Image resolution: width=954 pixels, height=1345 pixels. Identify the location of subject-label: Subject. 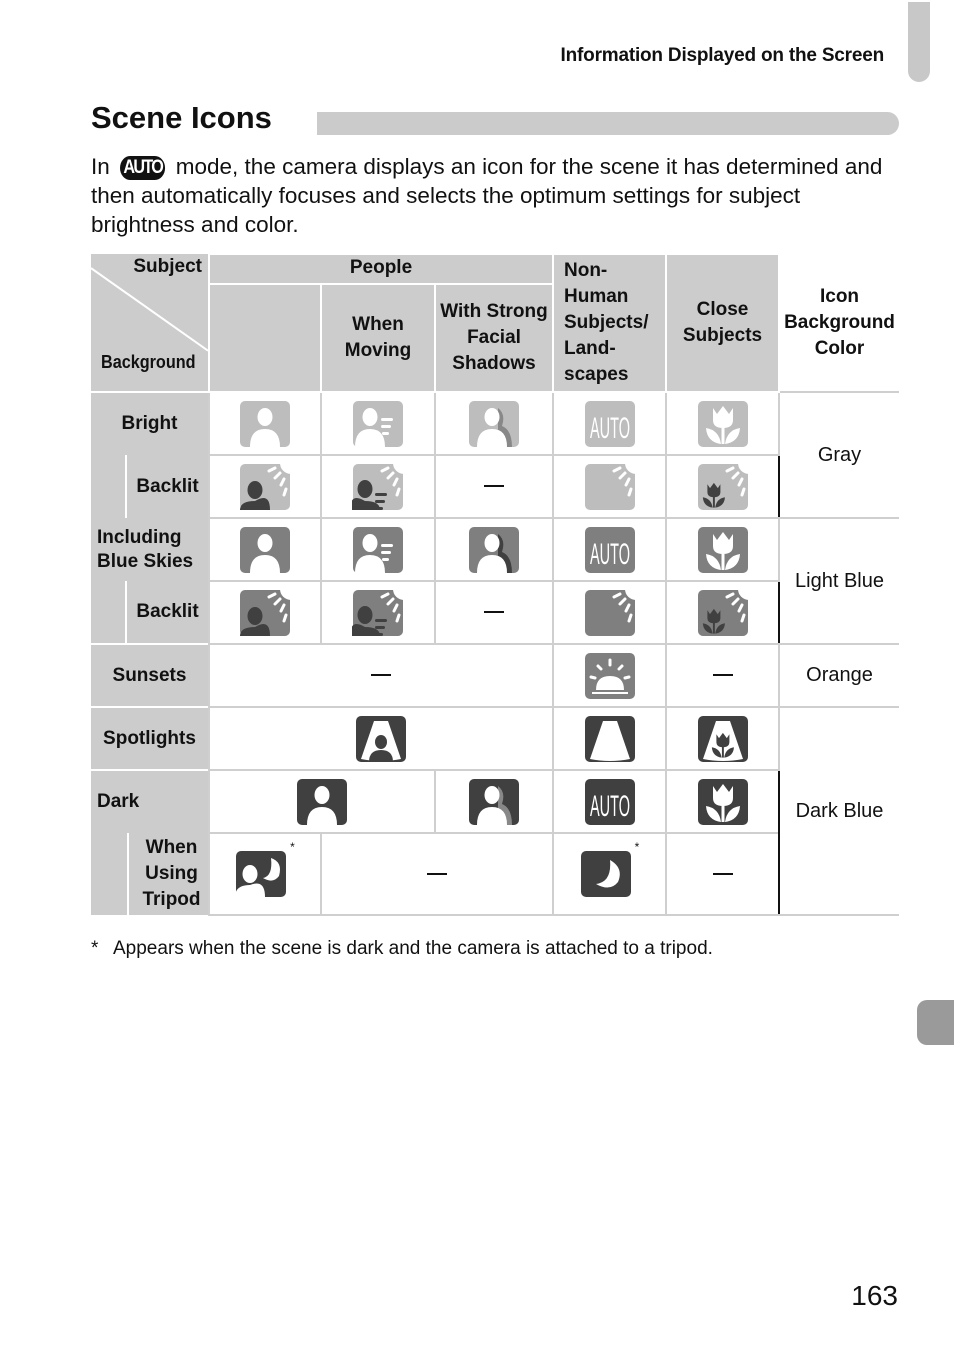
(167, 266).